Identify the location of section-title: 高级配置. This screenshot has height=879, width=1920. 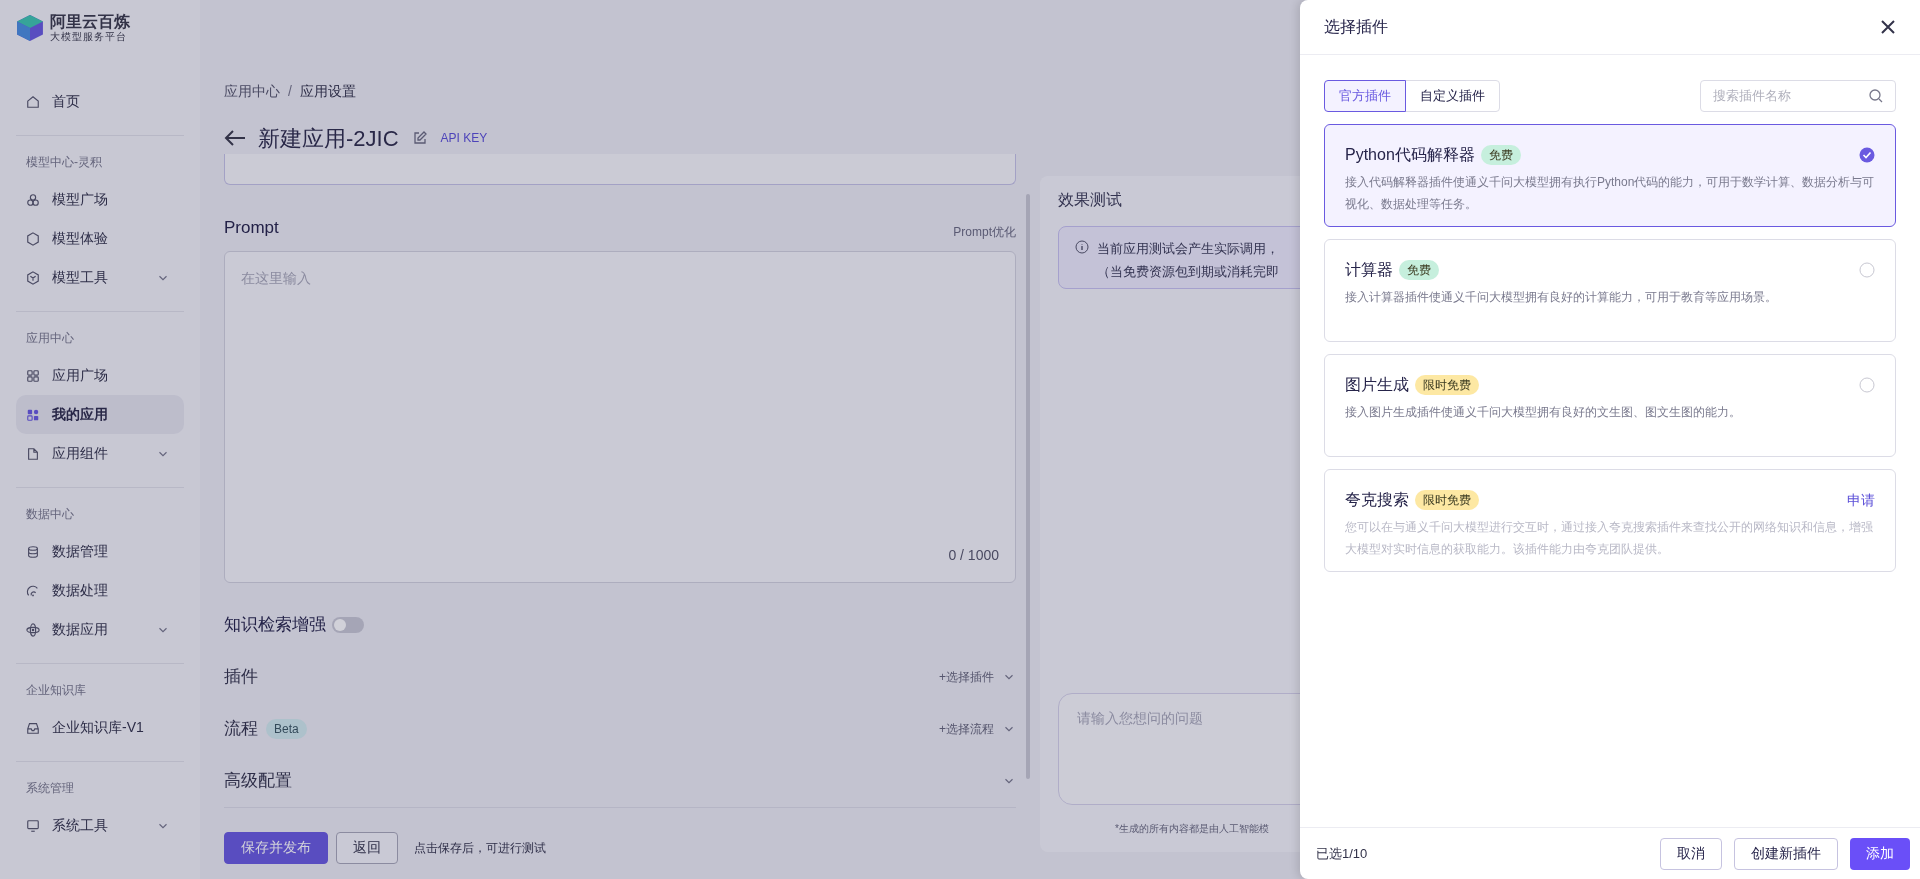
(258, 780).